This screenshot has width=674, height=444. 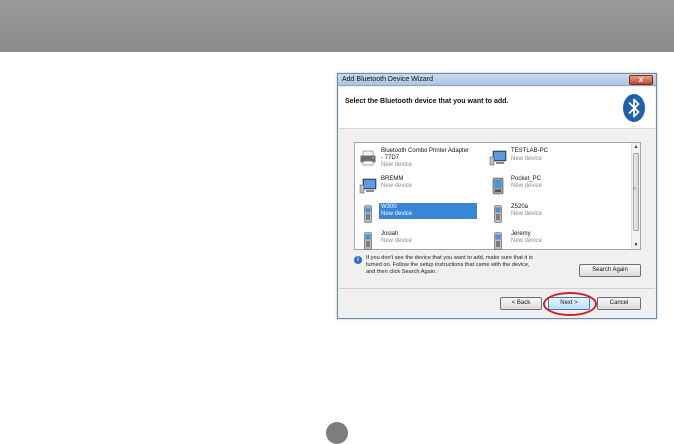 What do you see at coordinates (610, 270) in the screenshot?
I see `search-again-button: Search Again` at bounding box center [610, 270].